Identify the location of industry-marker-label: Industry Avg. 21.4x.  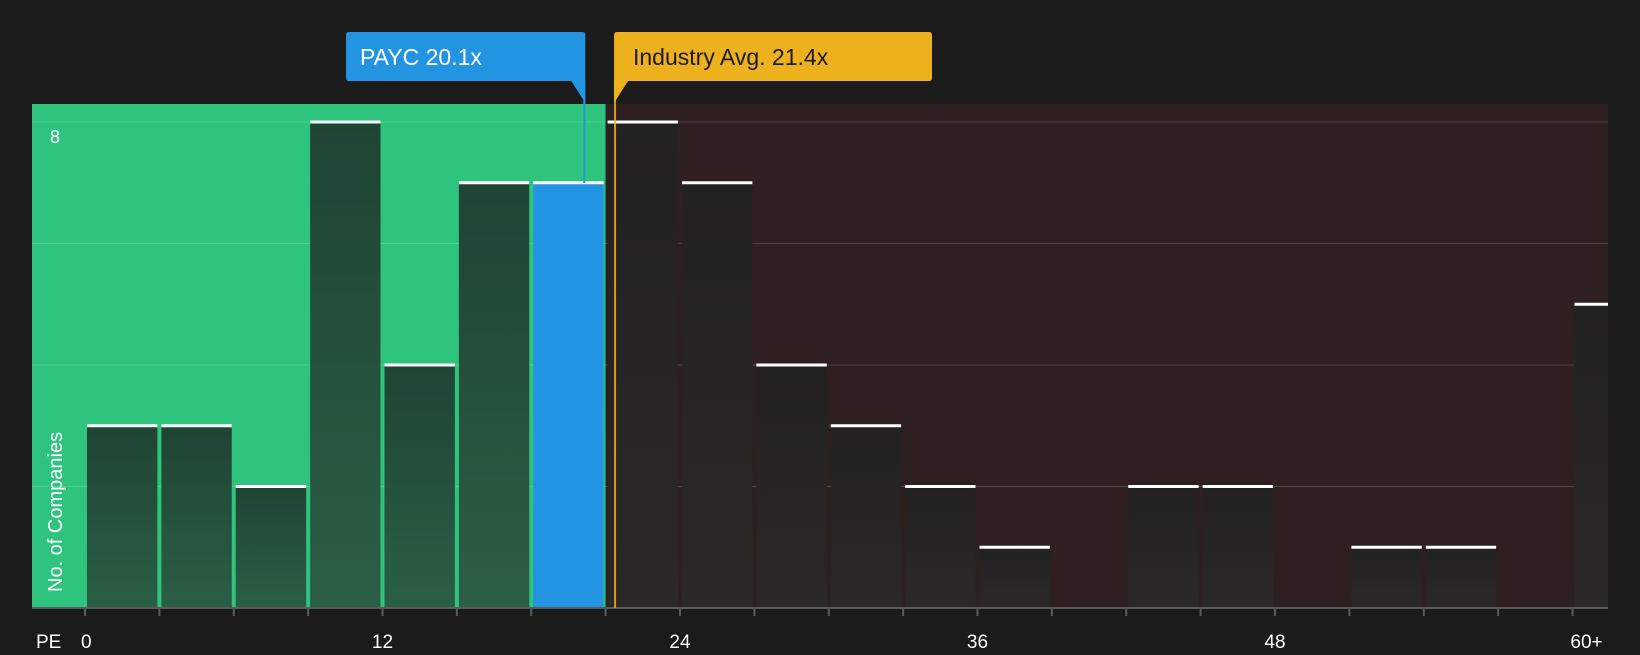
(731, 57).